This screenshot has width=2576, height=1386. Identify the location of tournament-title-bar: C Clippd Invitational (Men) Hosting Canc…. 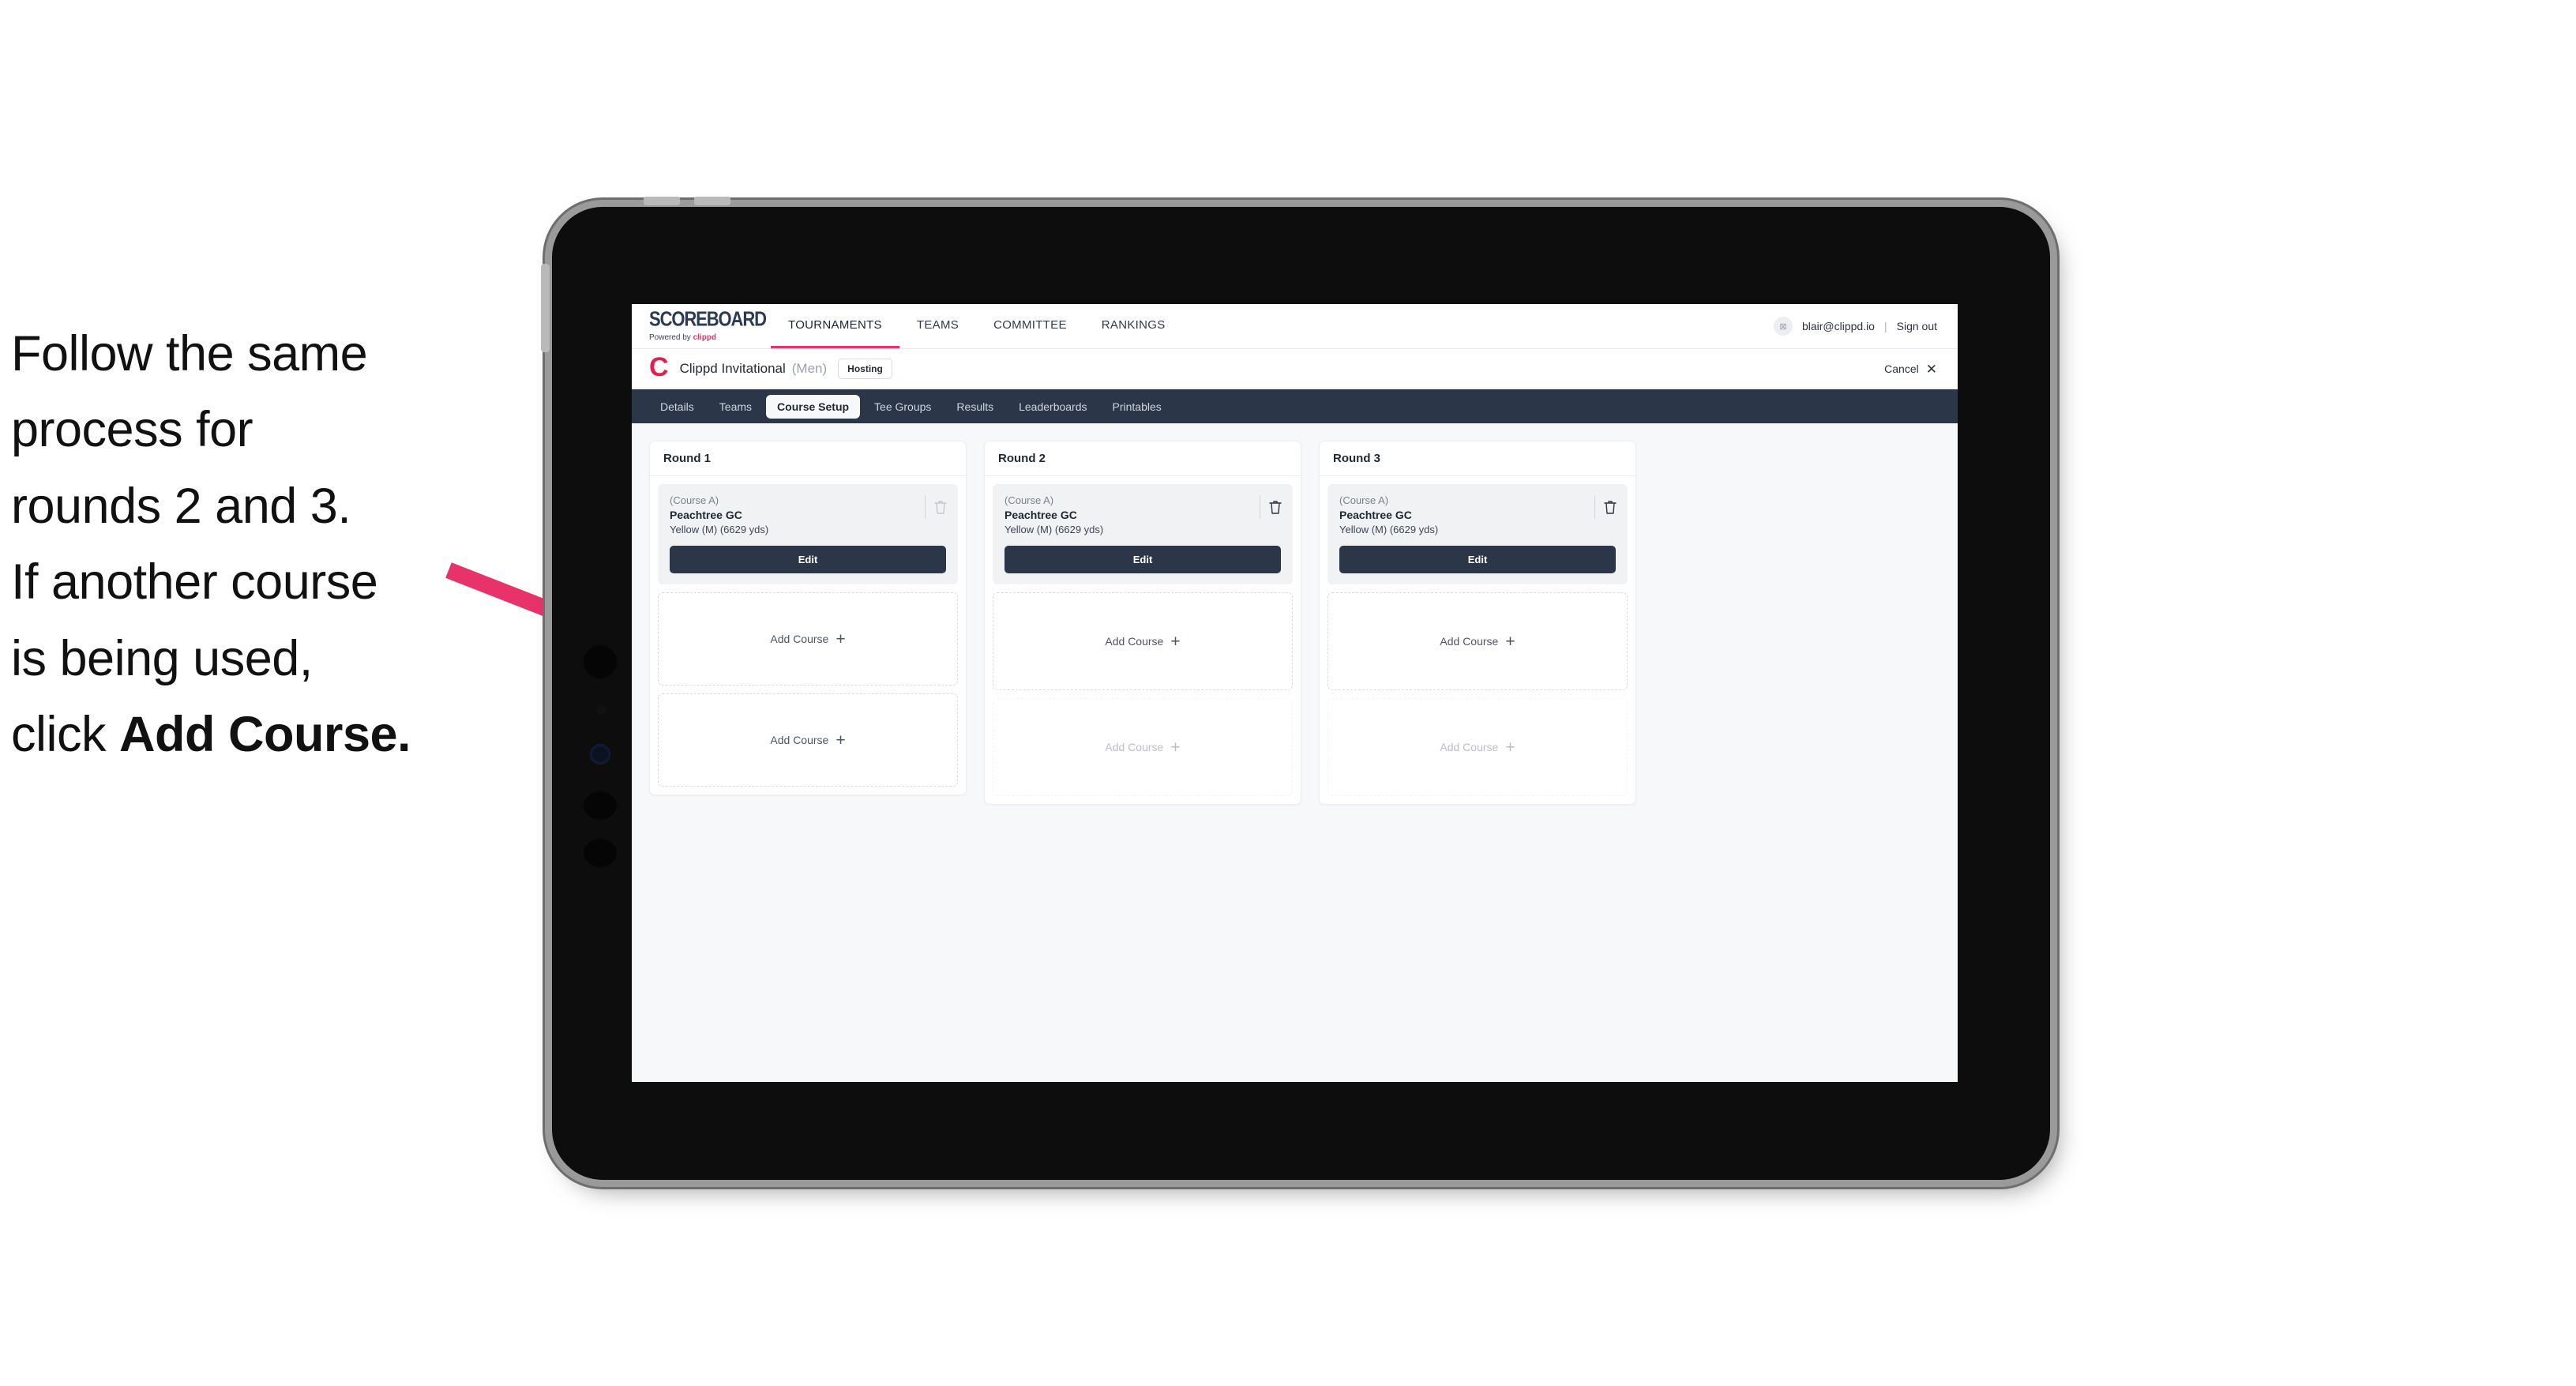
(1295, 369).